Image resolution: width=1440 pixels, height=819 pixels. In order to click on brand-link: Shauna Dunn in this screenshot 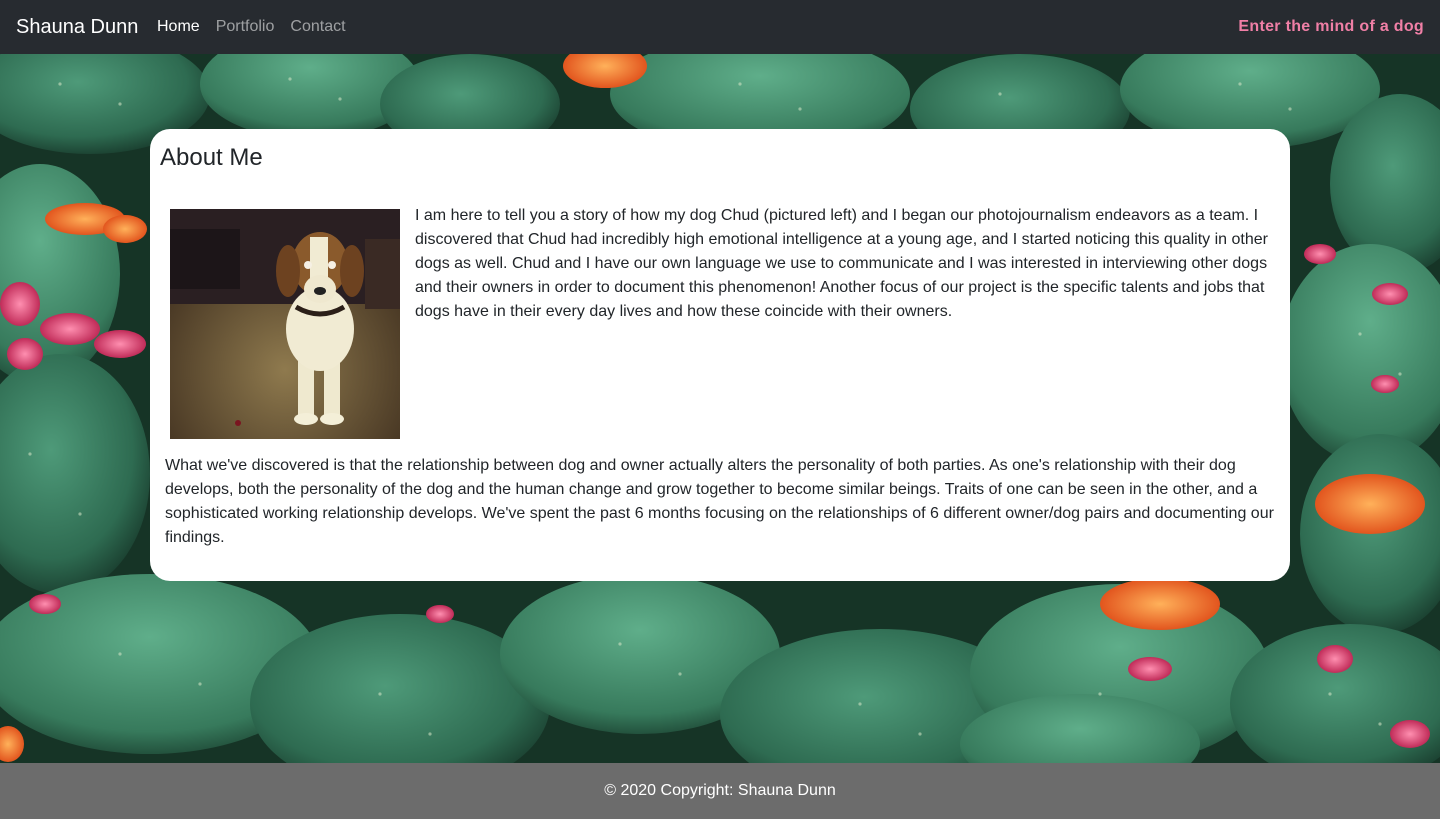, I will do `click(77, 27)`.